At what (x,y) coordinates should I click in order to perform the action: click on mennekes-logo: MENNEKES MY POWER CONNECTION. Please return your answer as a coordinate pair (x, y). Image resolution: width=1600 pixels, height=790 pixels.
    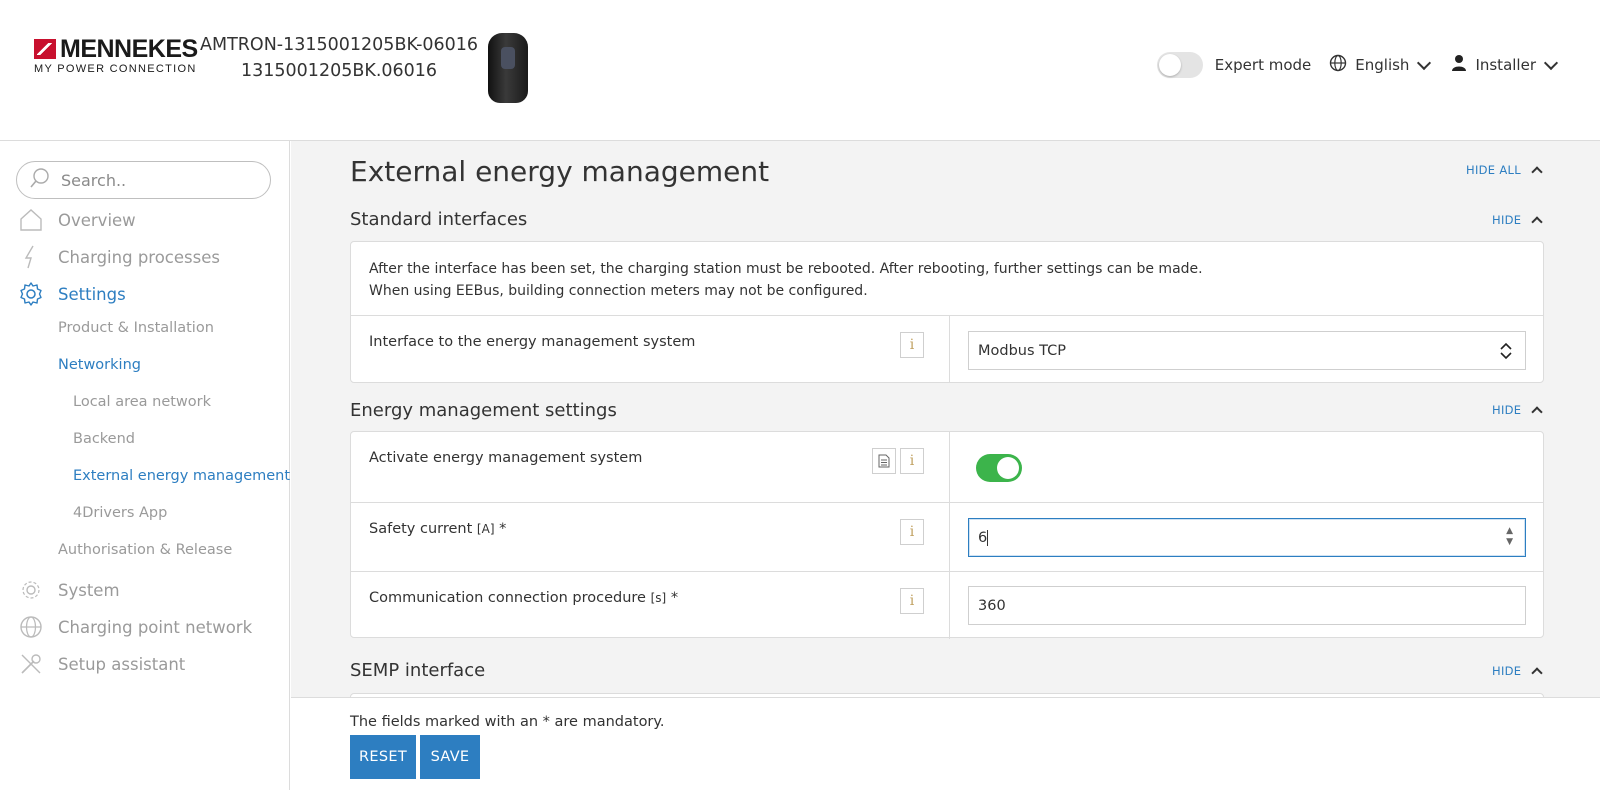
    Looking at the image, I should click on (116, 55).